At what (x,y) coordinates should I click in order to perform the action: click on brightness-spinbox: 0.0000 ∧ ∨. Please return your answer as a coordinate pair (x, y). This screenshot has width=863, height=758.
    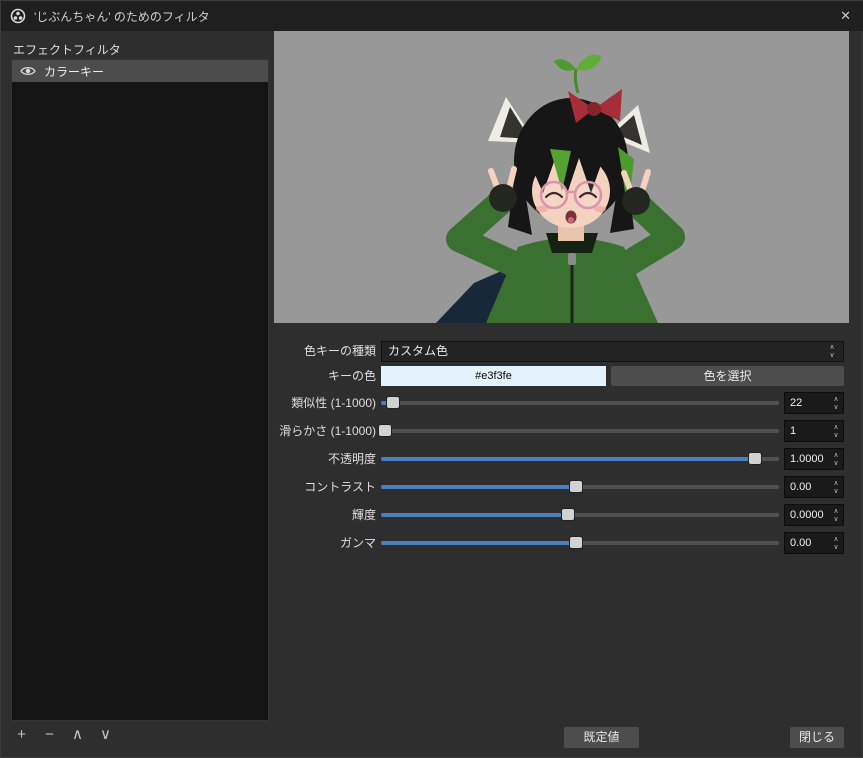
    Looking at the image, I should click on (814, 515).